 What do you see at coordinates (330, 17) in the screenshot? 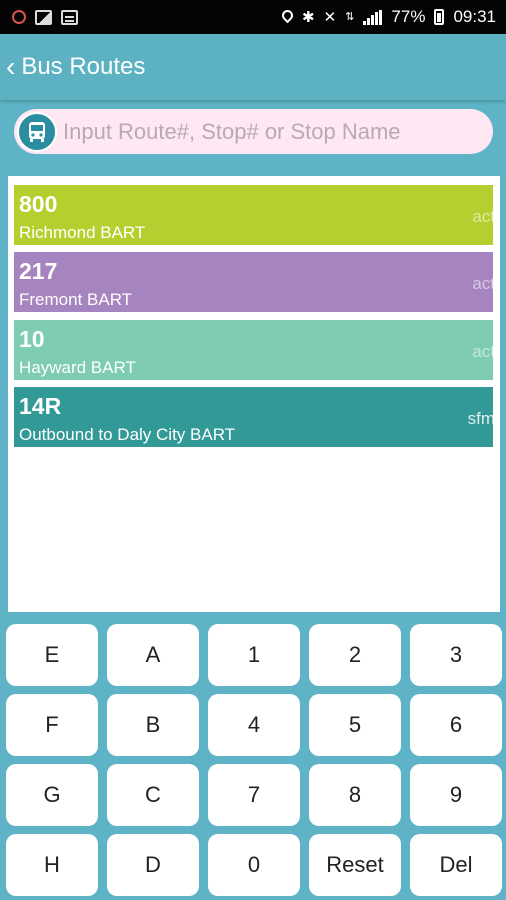
I see `mute-icon: ✕` at bounding box center [330, 17].